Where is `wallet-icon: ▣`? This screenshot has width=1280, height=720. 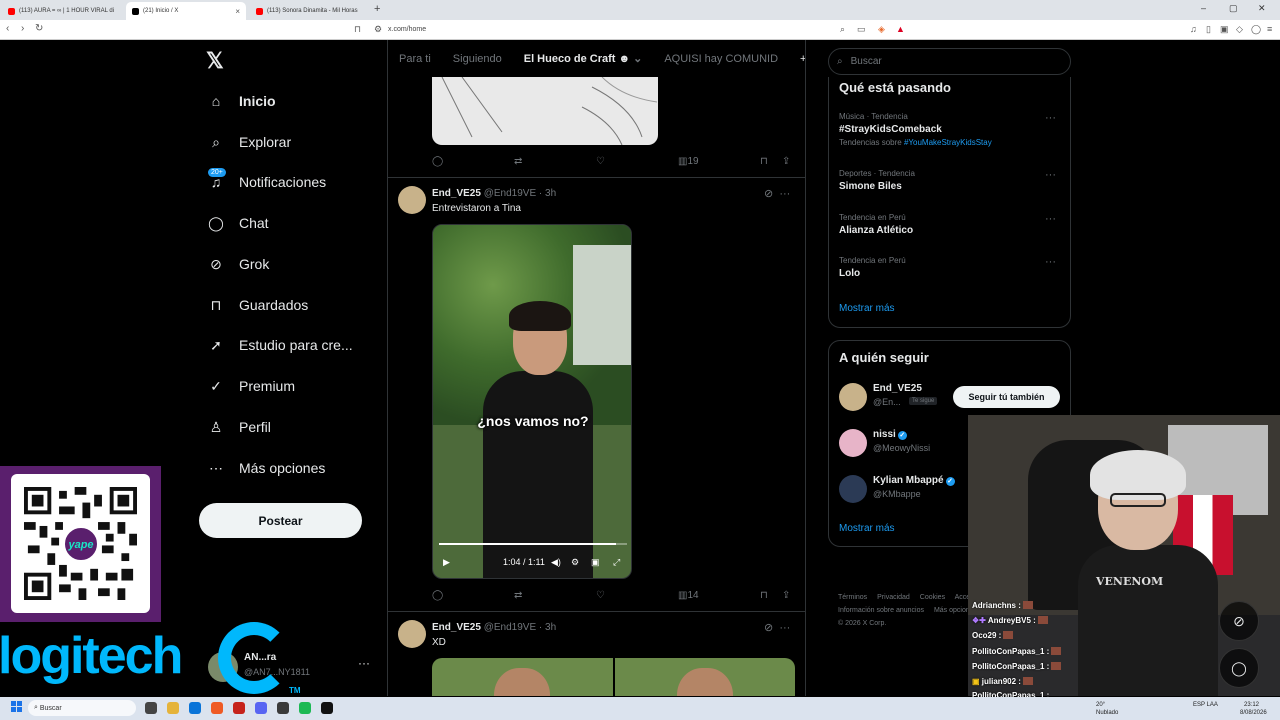
wallet-icon: ▣ is located at coordinates (1224, 29).